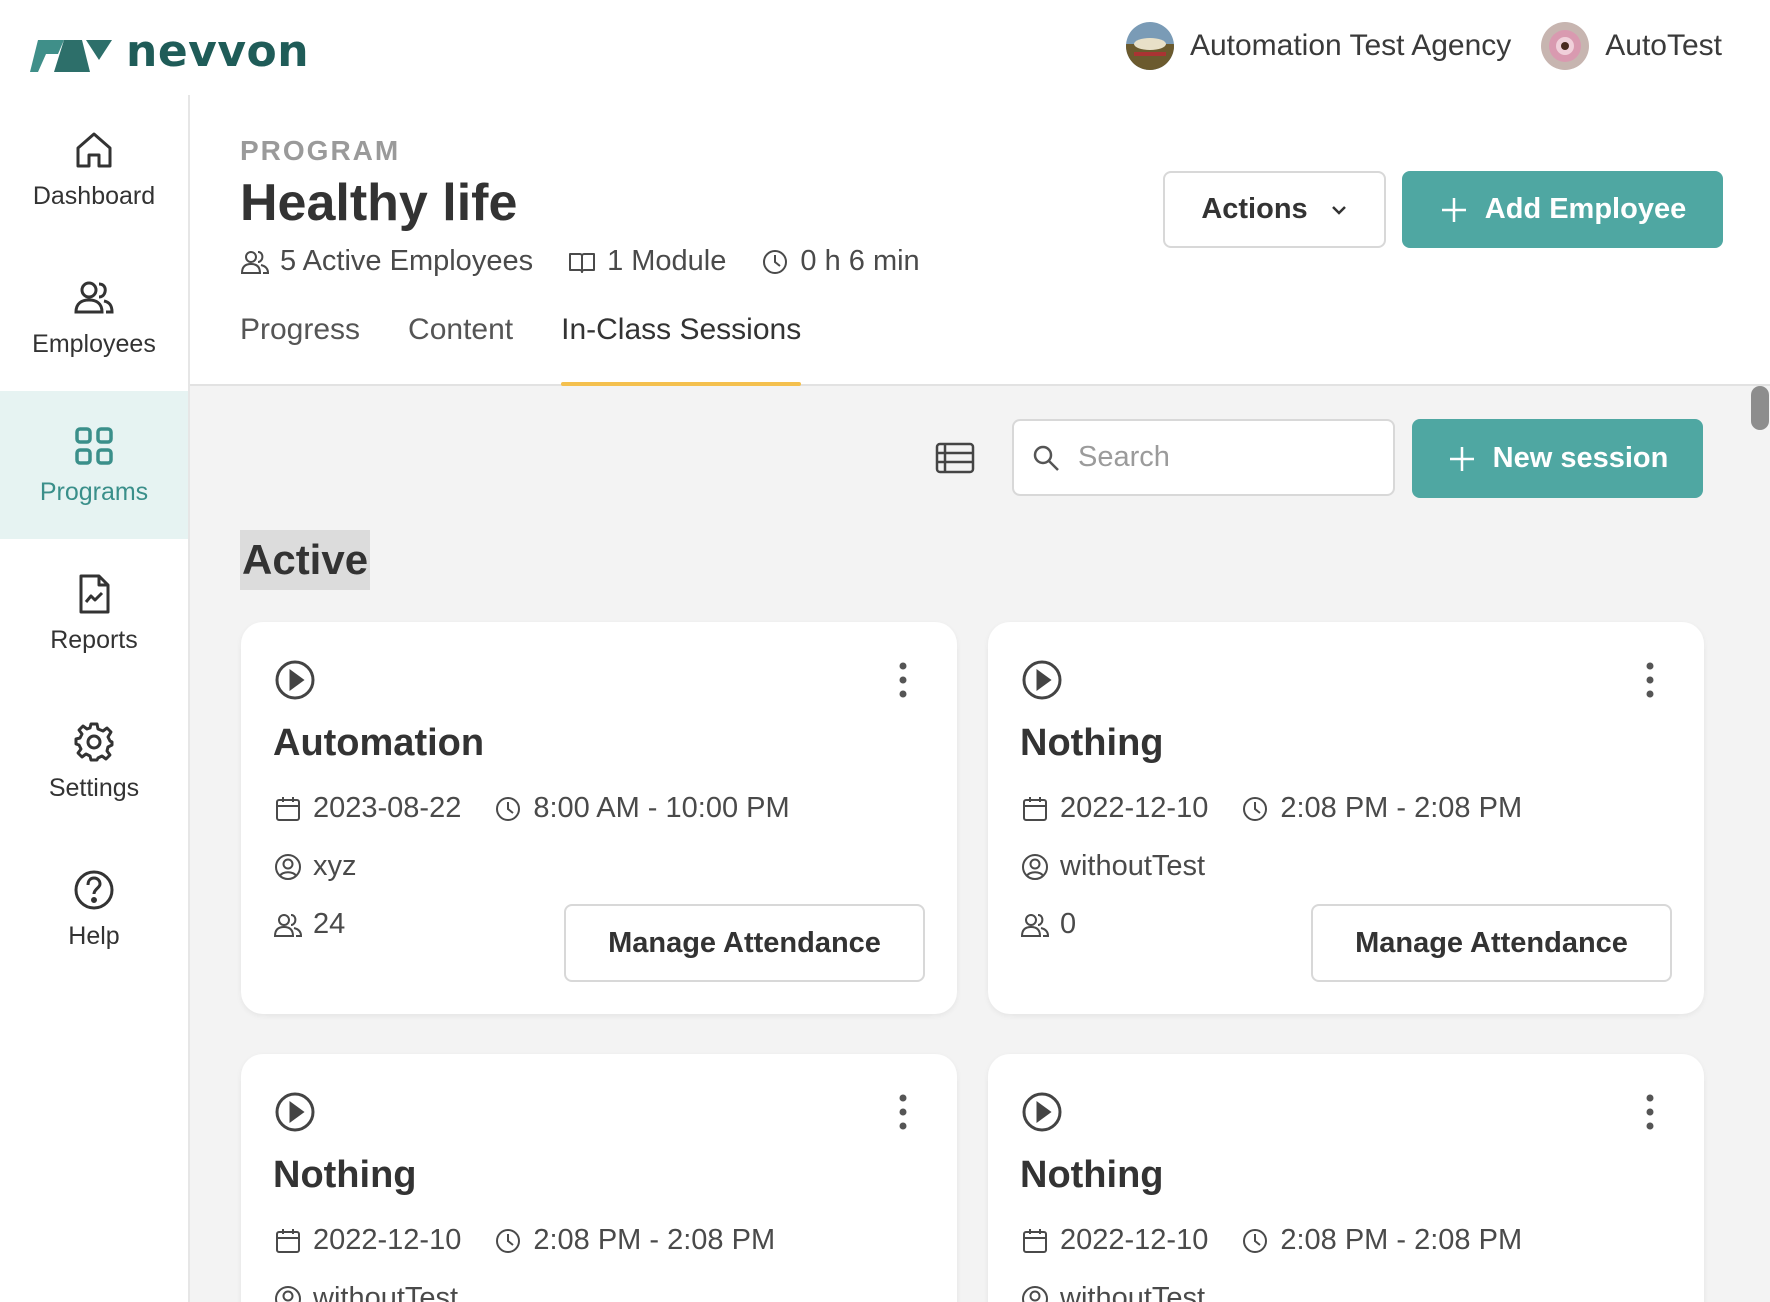 The width and height of the screenshot is (1770, 1302). Describe the element at coordinates (1228, 457) in the screenshot. I see `search-input` at that location.